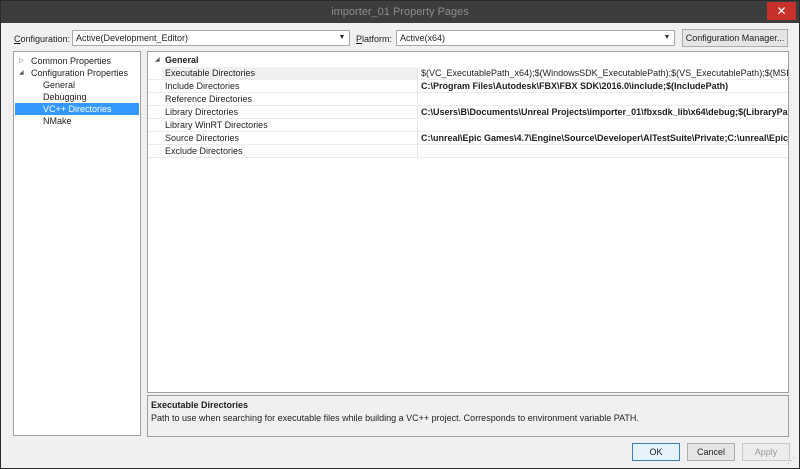 This screenshot has width=800, height=469. I want to click on tree-item-configuration-properties: Configuration Properties, so click(79, 73).